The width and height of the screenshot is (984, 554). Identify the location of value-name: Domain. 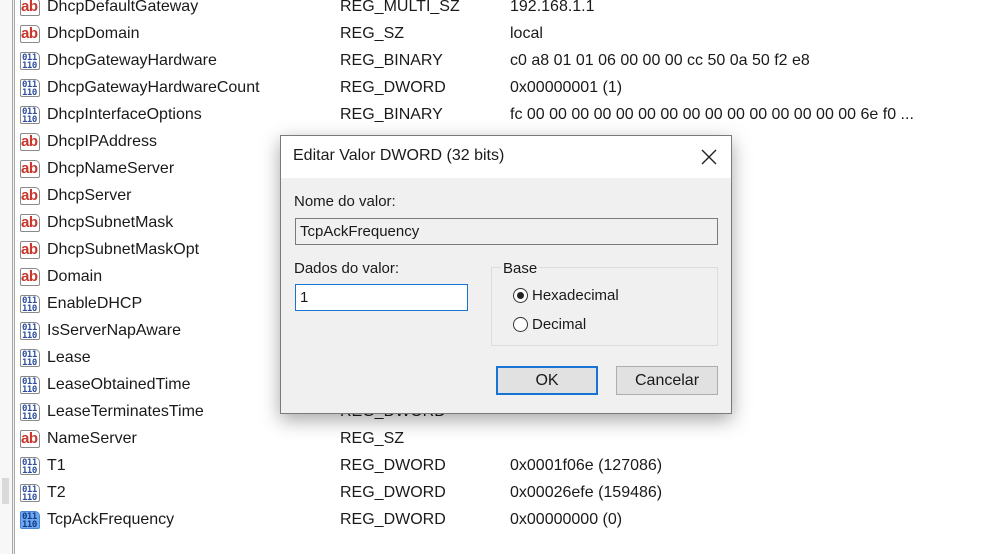
(75, 276).